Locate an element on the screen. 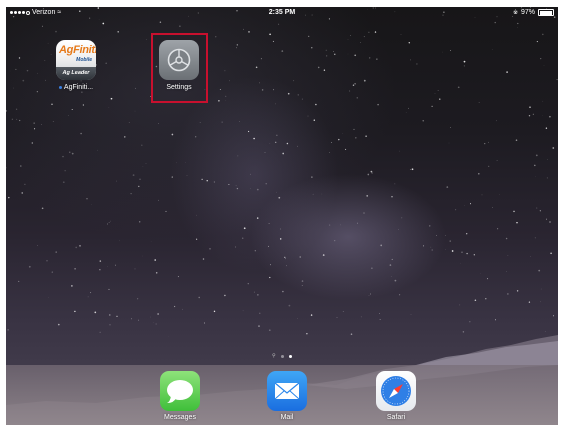 Image resolution: width=563 pixels, height=429 pixels. messages-app-icon is located at coordinates (180, 391).